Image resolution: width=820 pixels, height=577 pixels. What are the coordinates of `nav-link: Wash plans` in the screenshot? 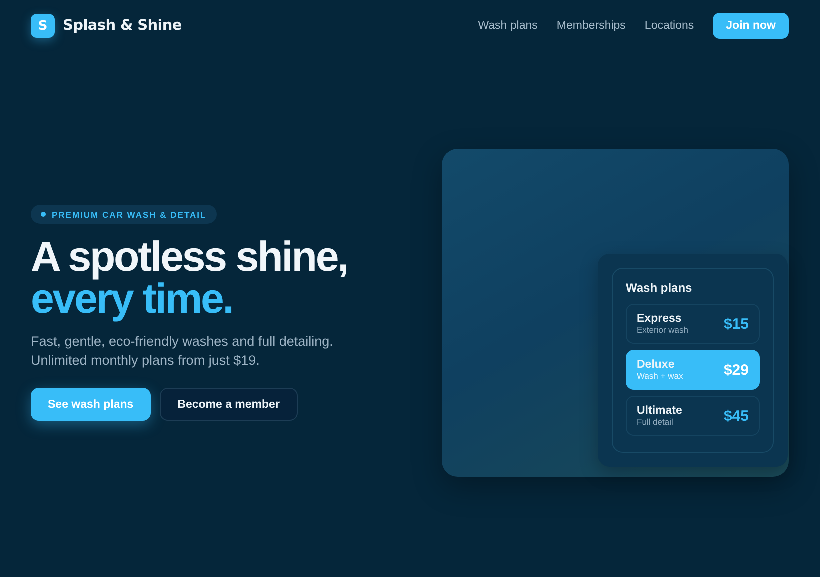 It's located at (508, 26).